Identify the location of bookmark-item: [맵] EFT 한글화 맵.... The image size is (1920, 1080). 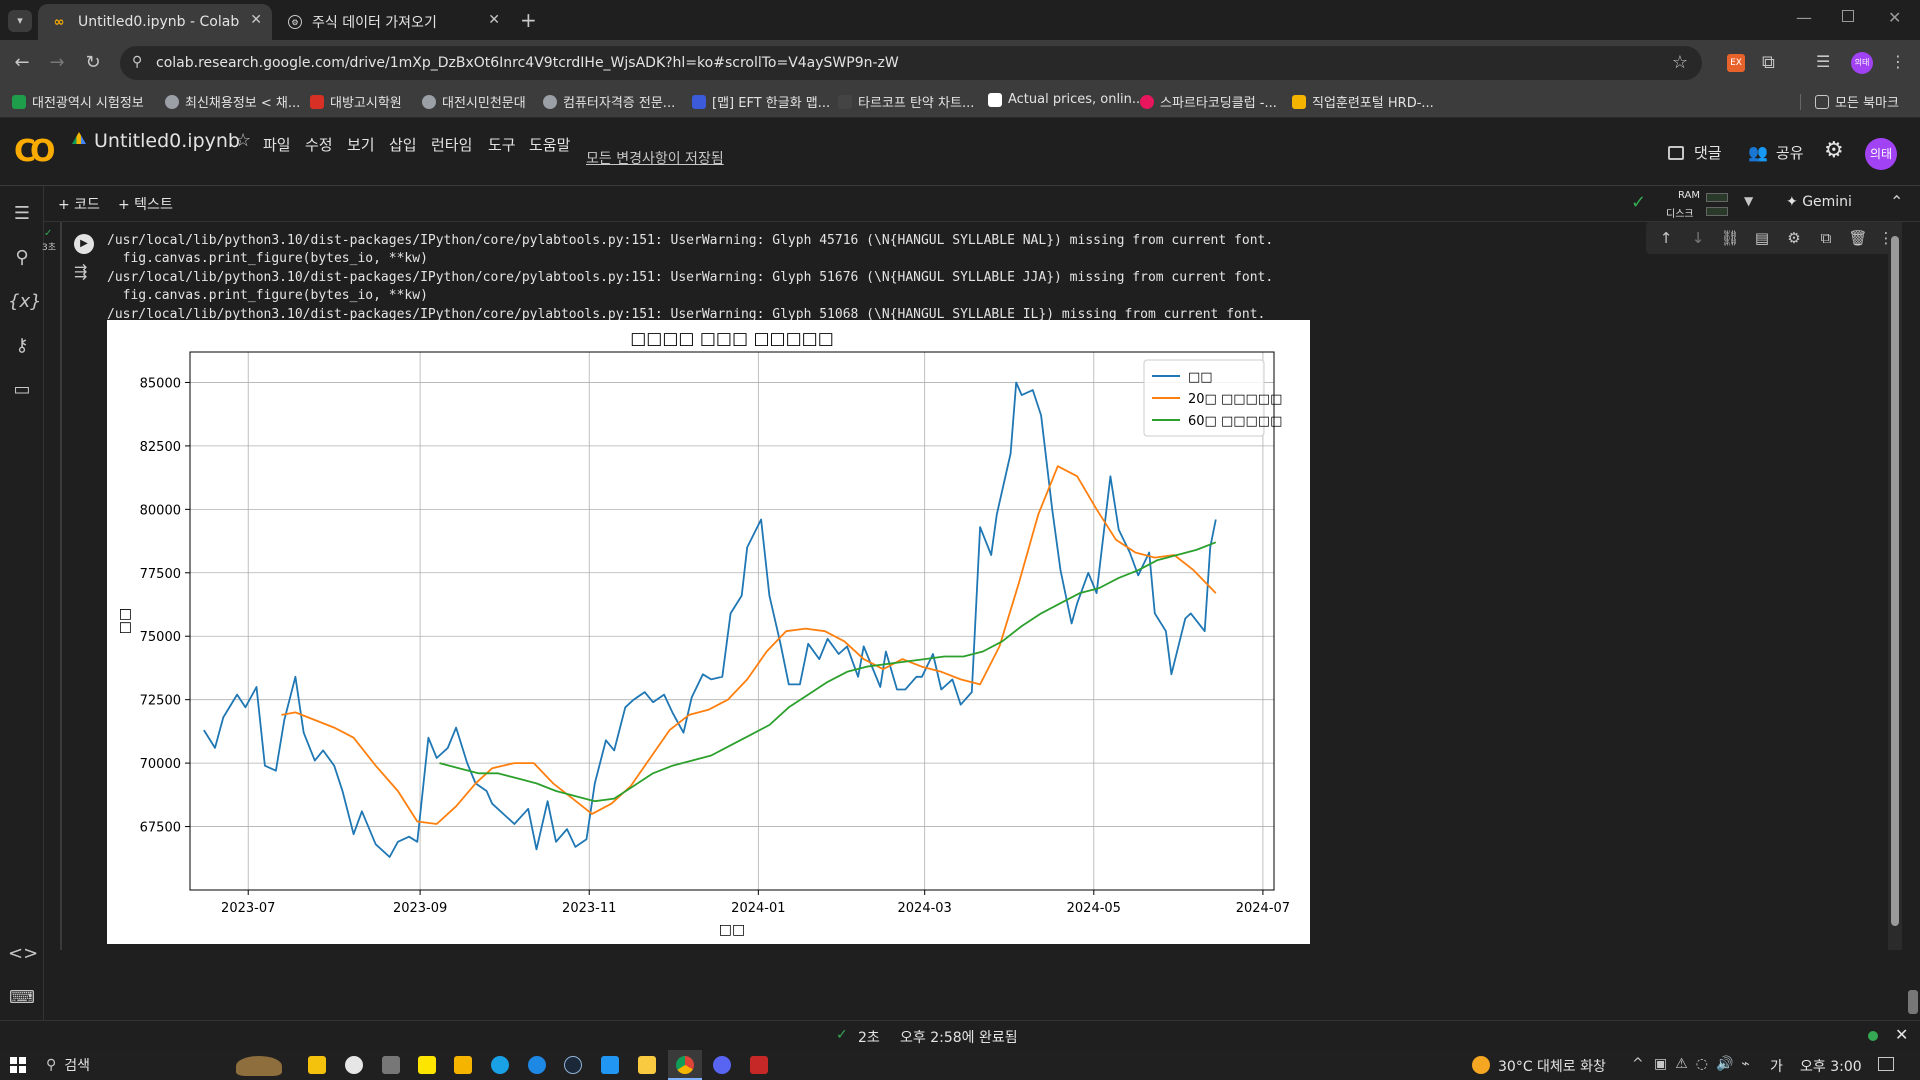
(761, 101).